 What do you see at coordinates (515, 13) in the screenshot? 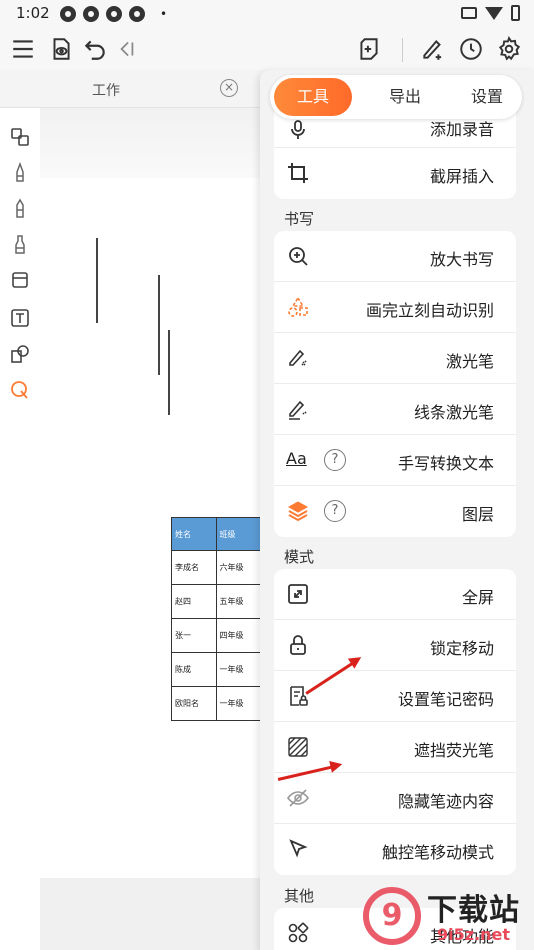
I see `battery-icon` at bounding box center [515, 13].